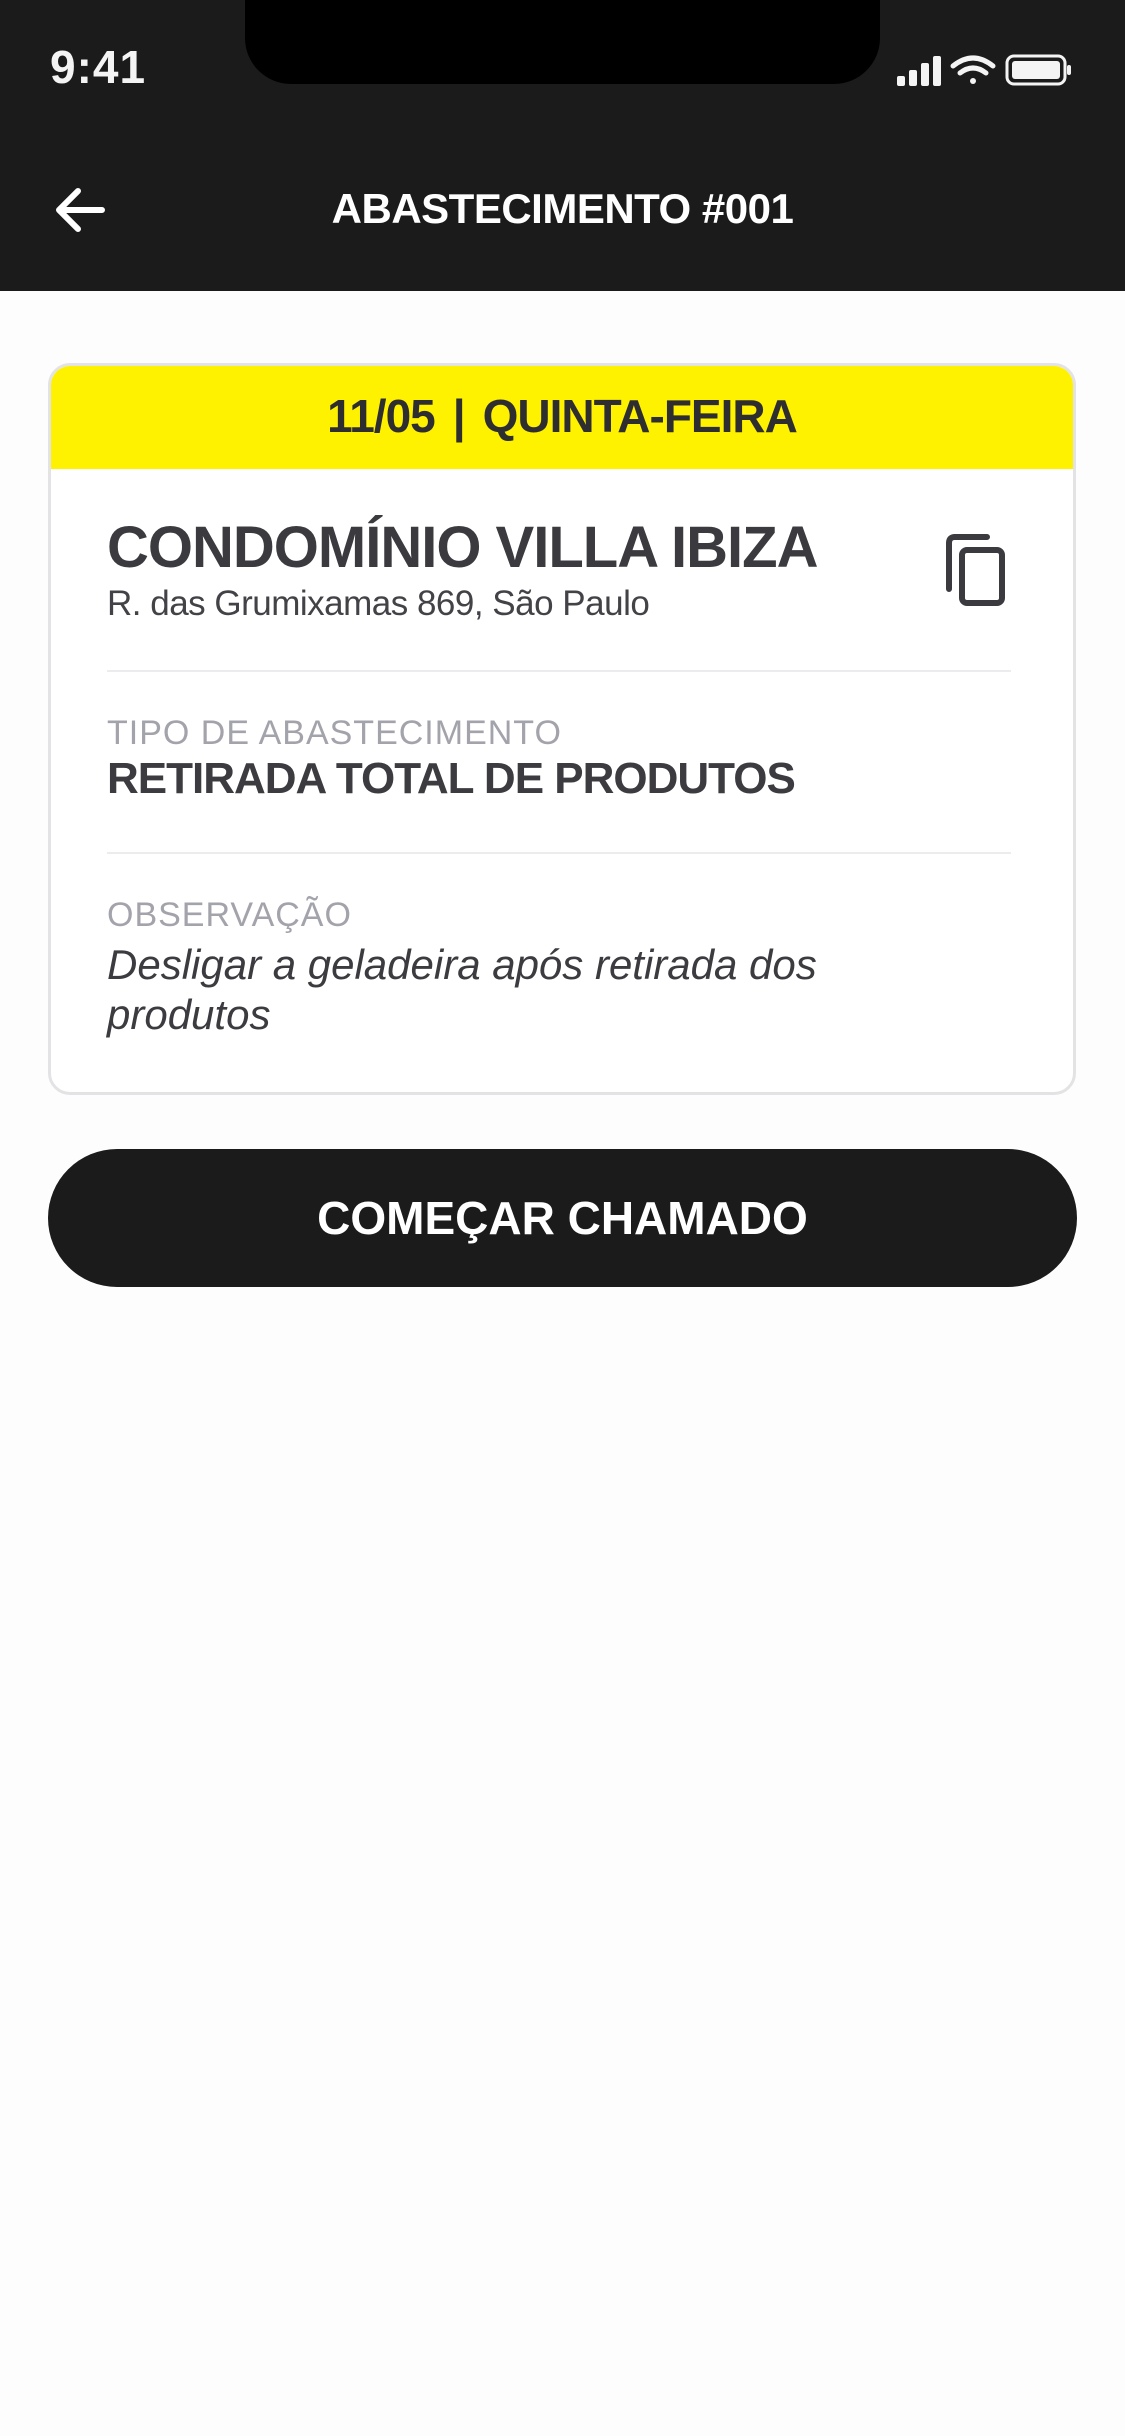 Image resolution: width=1125 pixels, height=2436 pixels. Describe the element at coordinates (562, 1218) in the screenshot. I see `start-call-button: COMEÇAR CHAMADO` at that location.